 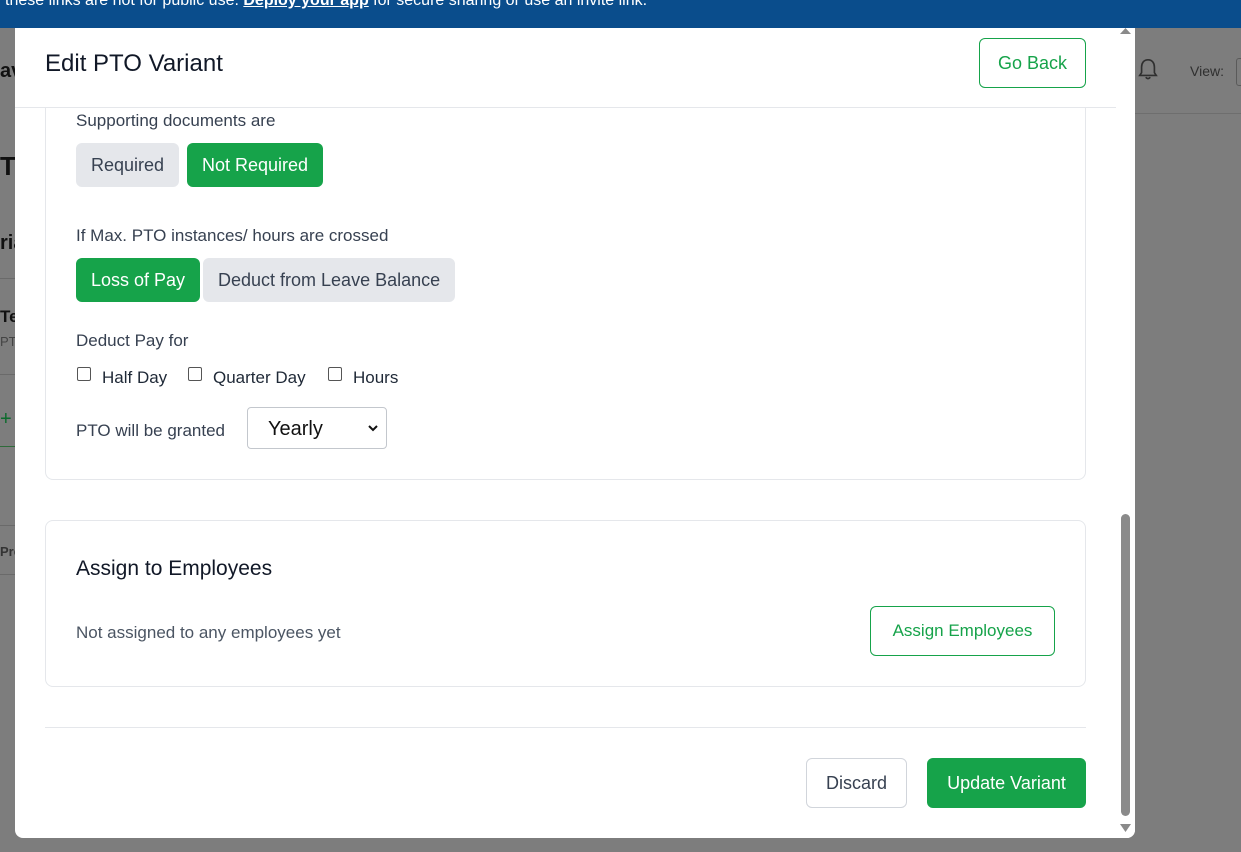 What do you see at coordinates (128, 165) in the screenshot?
I see `required-option-button: Required` at bounding box center [128, 165].